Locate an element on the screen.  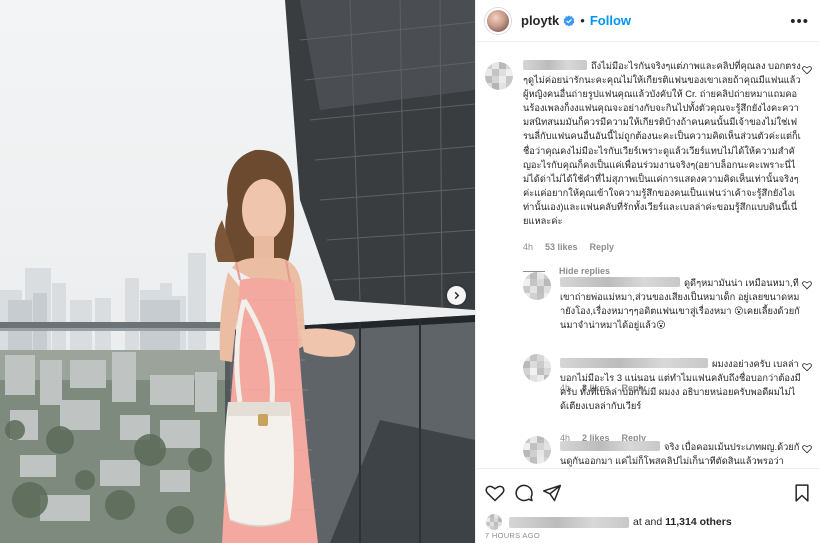
commenter-avatar is located at coordinates (499, 76).